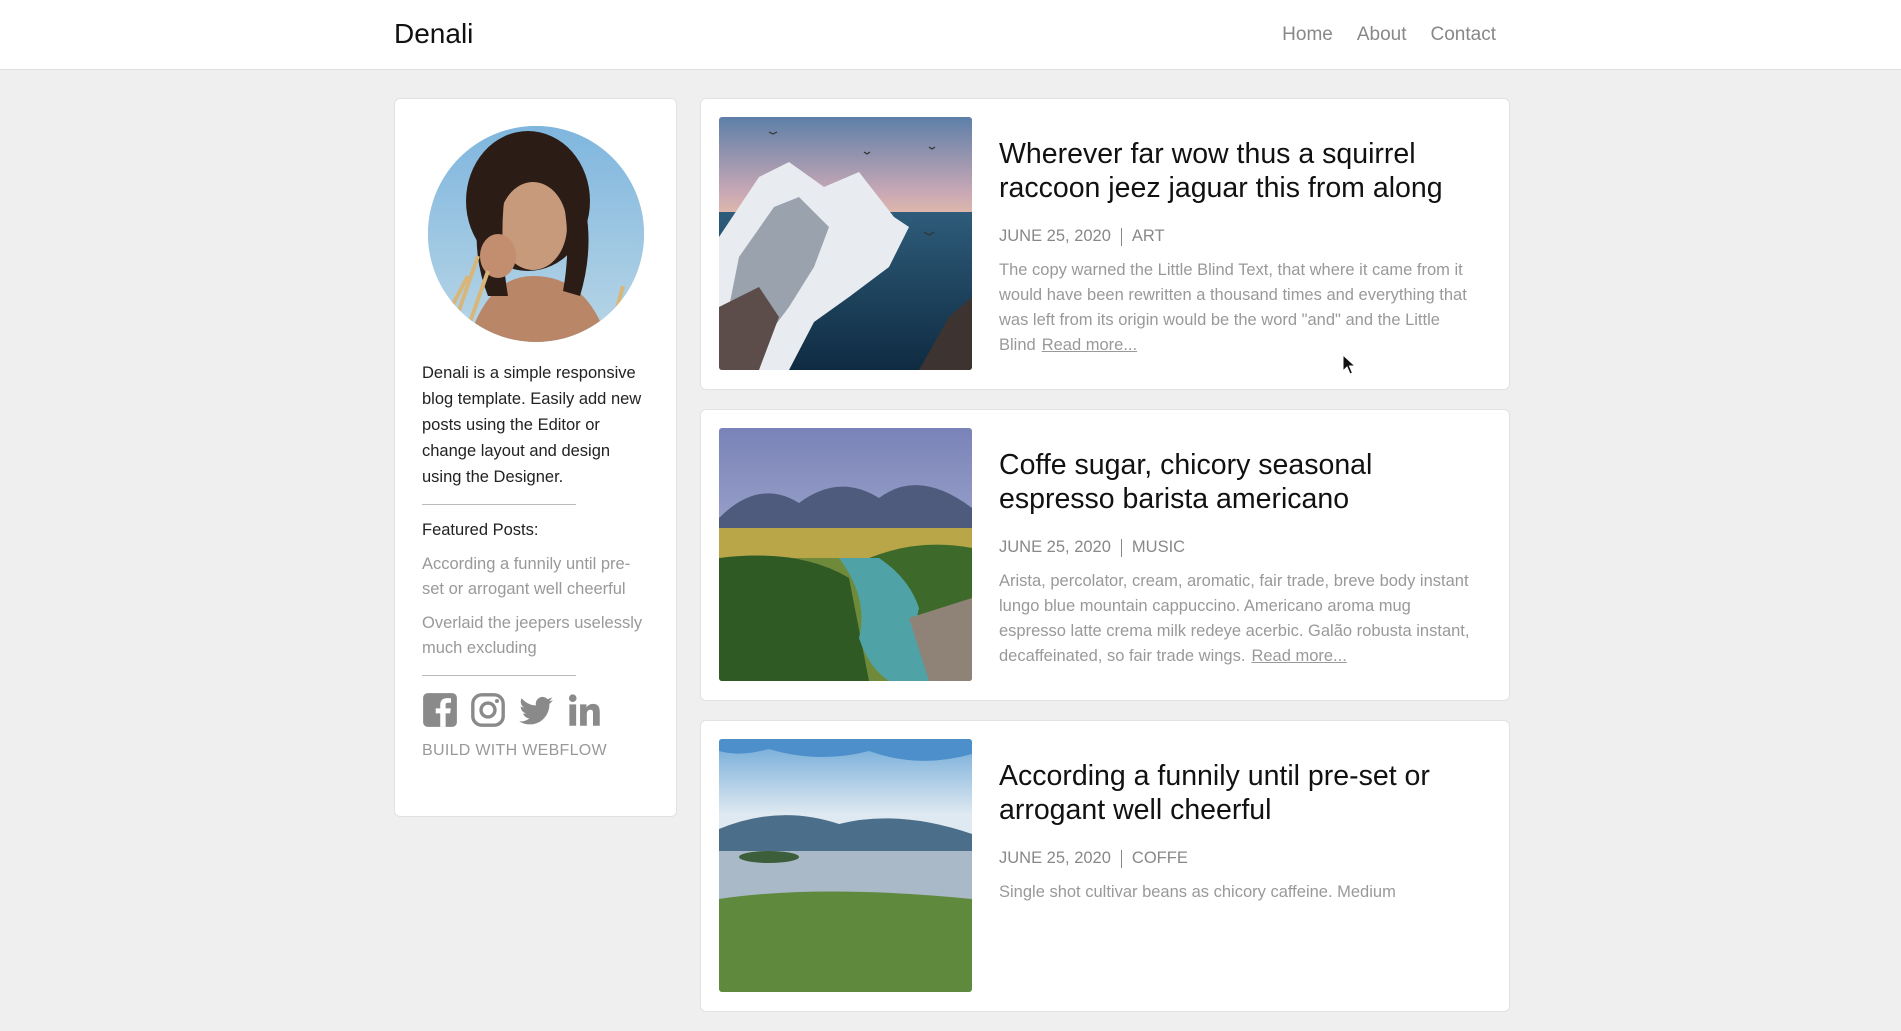 The image size is (1901, 1031). I want to click on mouse-cursor-icon, so click(1349, 364).